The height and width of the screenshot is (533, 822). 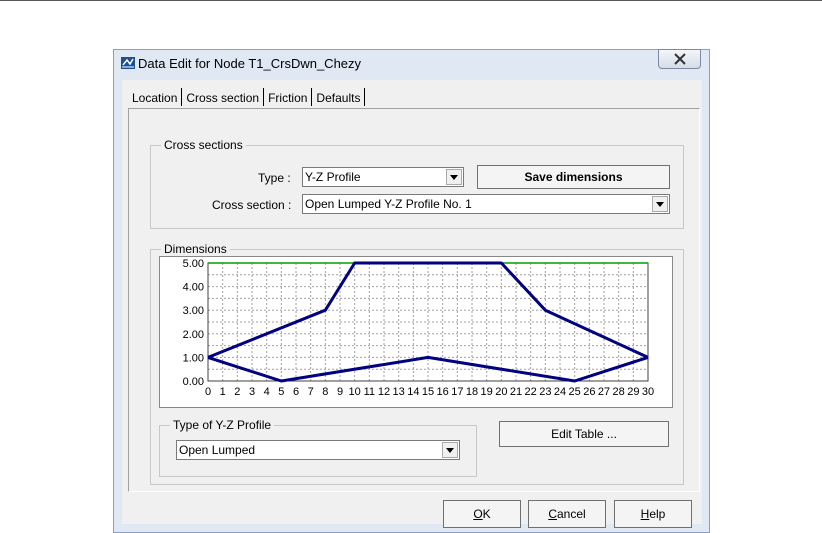 What do you see at coordinates (575, 392) in the screenshot?
I see `x-tick-label: 25` at bounding box center [575, 392].